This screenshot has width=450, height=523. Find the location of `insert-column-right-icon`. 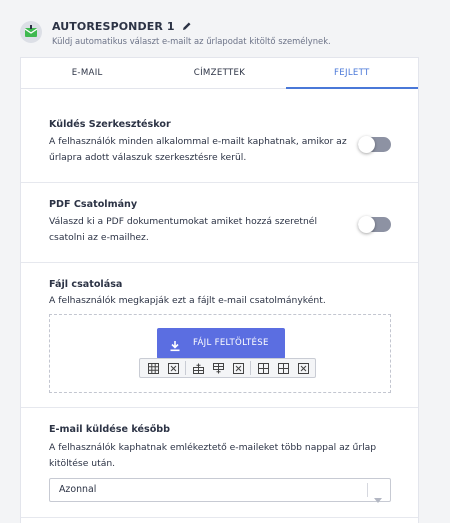

insert-column-right-icon is located at coordinates (283, 368).